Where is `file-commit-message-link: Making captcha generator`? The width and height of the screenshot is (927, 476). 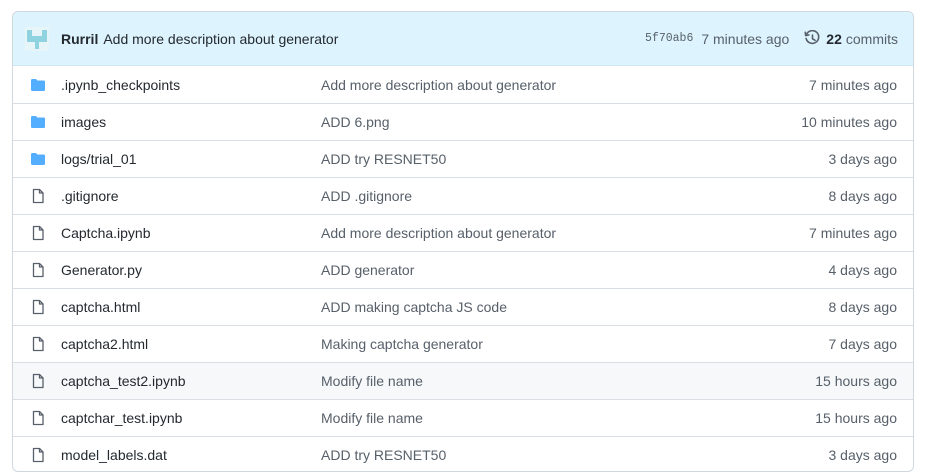
file-commit-message-link: Making captcha generator is located at coordinates (575, 344).